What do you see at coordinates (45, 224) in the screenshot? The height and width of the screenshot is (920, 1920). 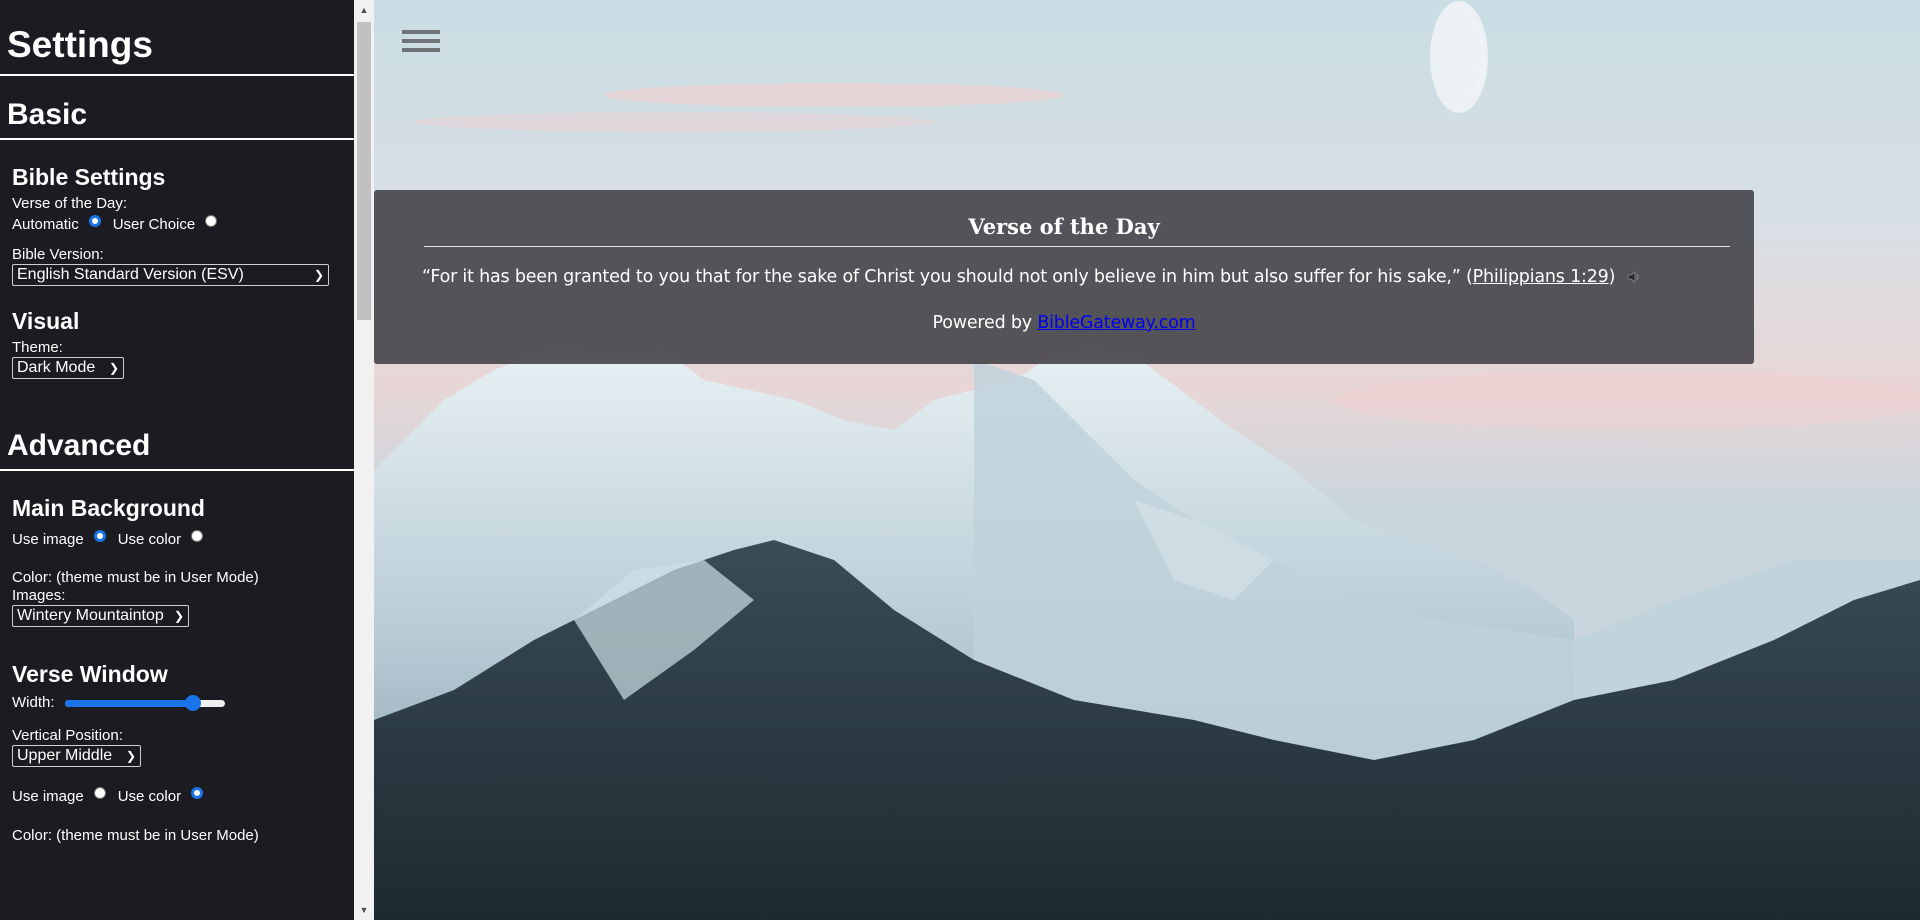 I see `automatic-label: Automatic` at bounding box center [45, 224].